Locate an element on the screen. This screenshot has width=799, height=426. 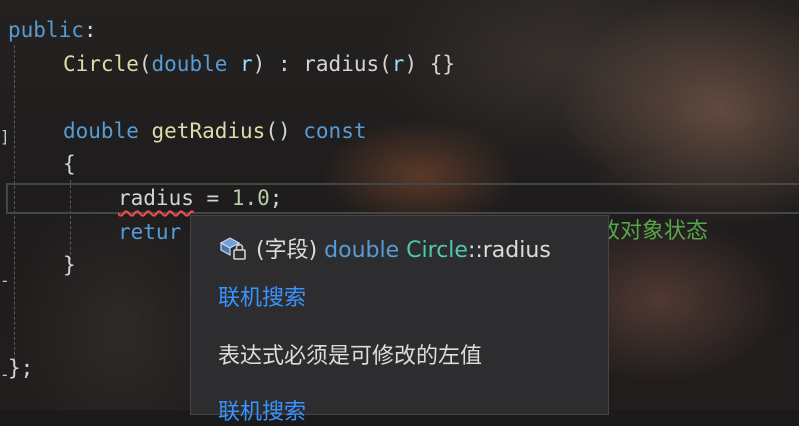
function-name: getRadius is located at coordinates (208, 131).